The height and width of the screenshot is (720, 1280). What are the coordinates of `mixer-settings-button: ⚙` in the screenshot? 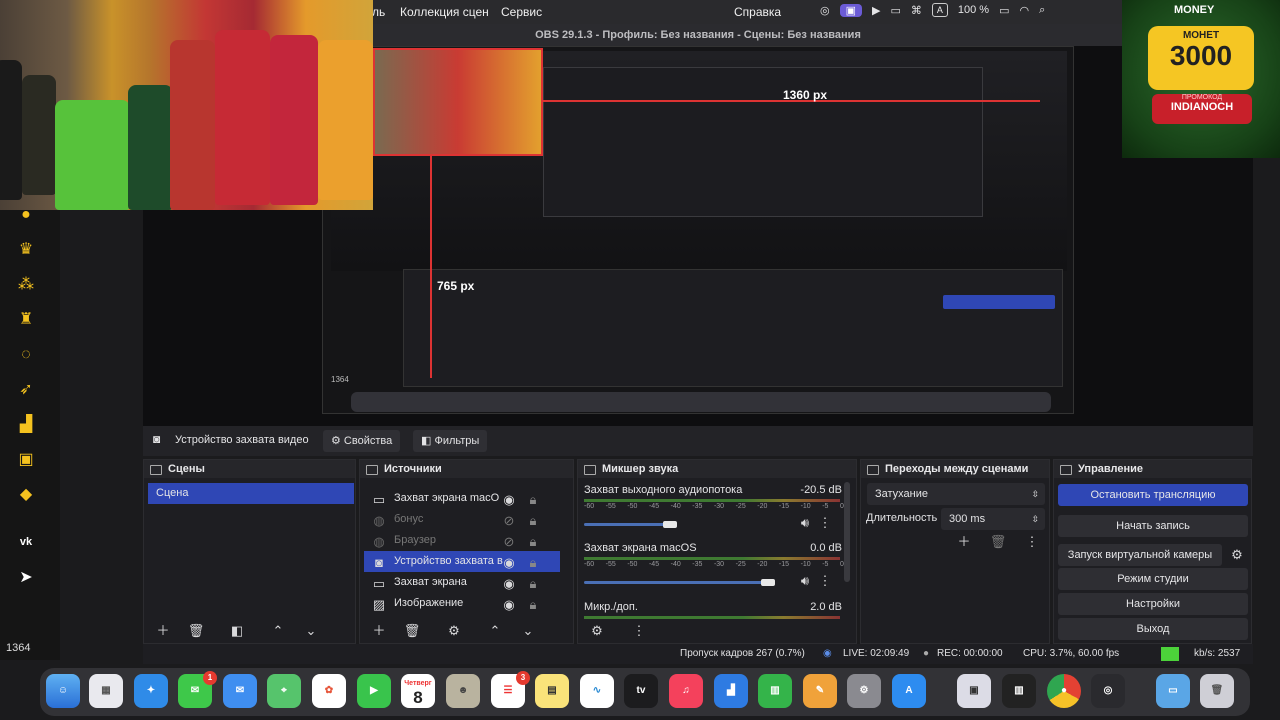 It's located at (597, 631).